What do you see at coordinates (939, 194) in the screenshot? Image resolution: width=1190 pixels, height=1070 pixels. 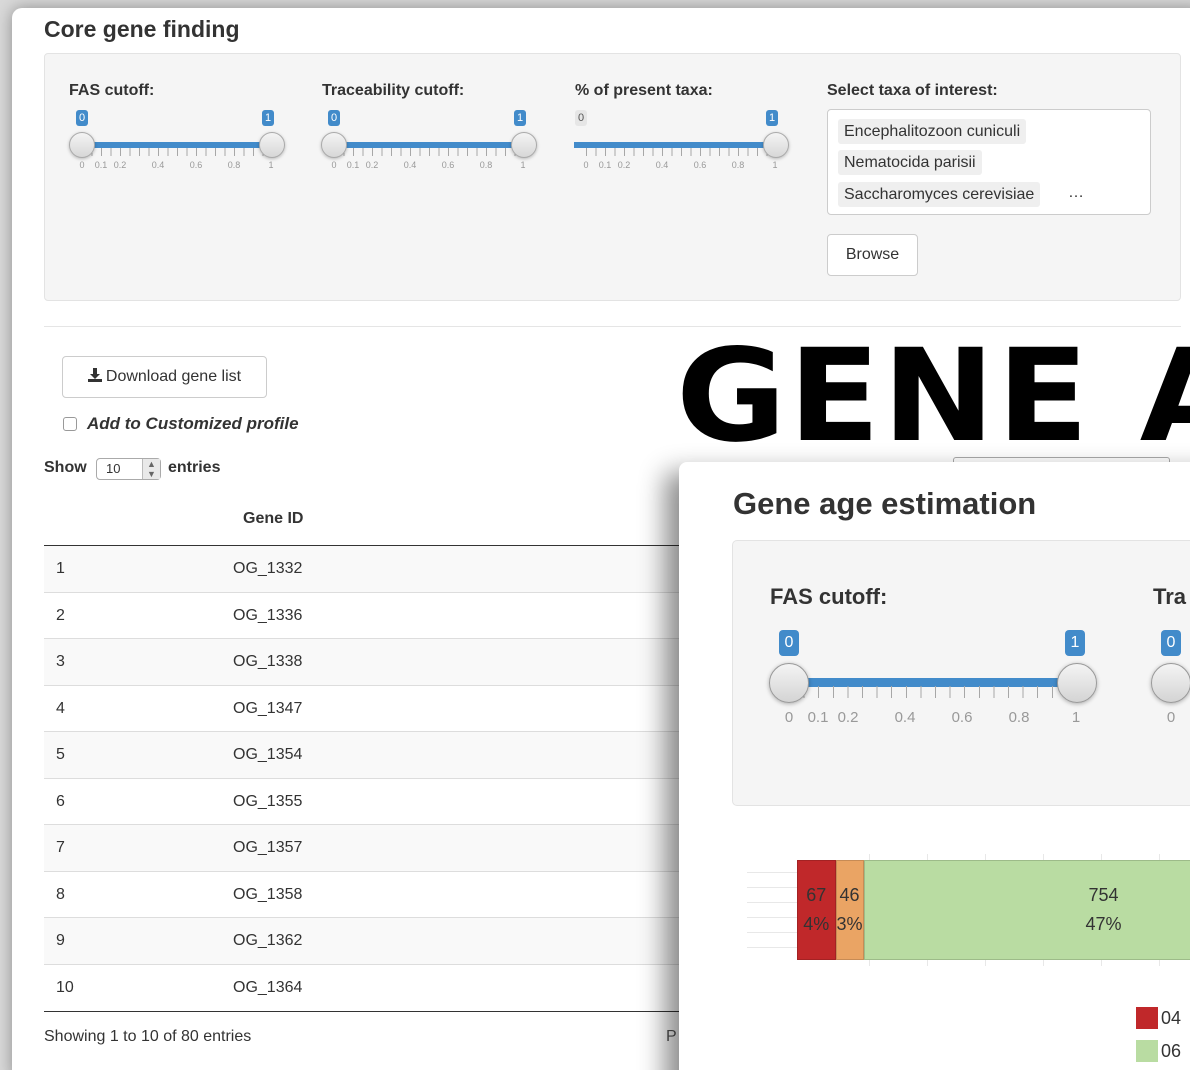 I see `taxon-chip: Saccharomyces cerevisiae` at bounding box center [939, 194].